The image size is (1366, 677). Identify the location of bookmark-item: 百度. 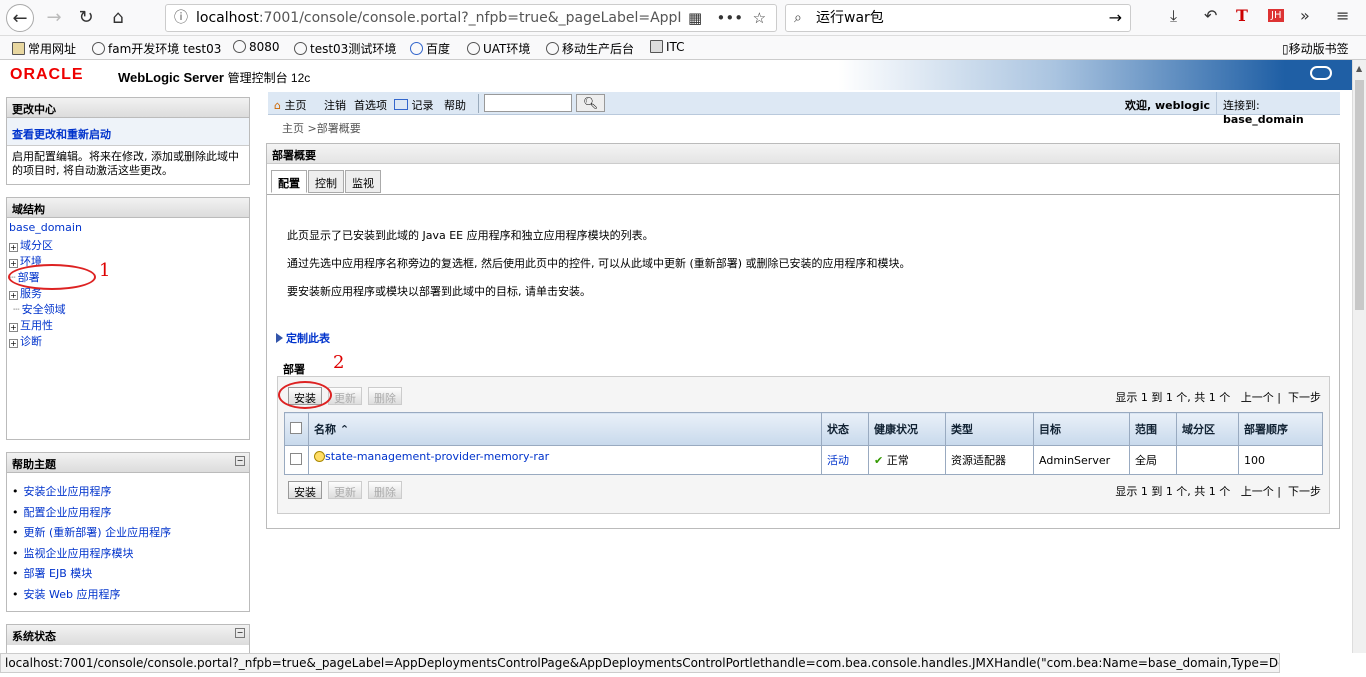
(430, 48).